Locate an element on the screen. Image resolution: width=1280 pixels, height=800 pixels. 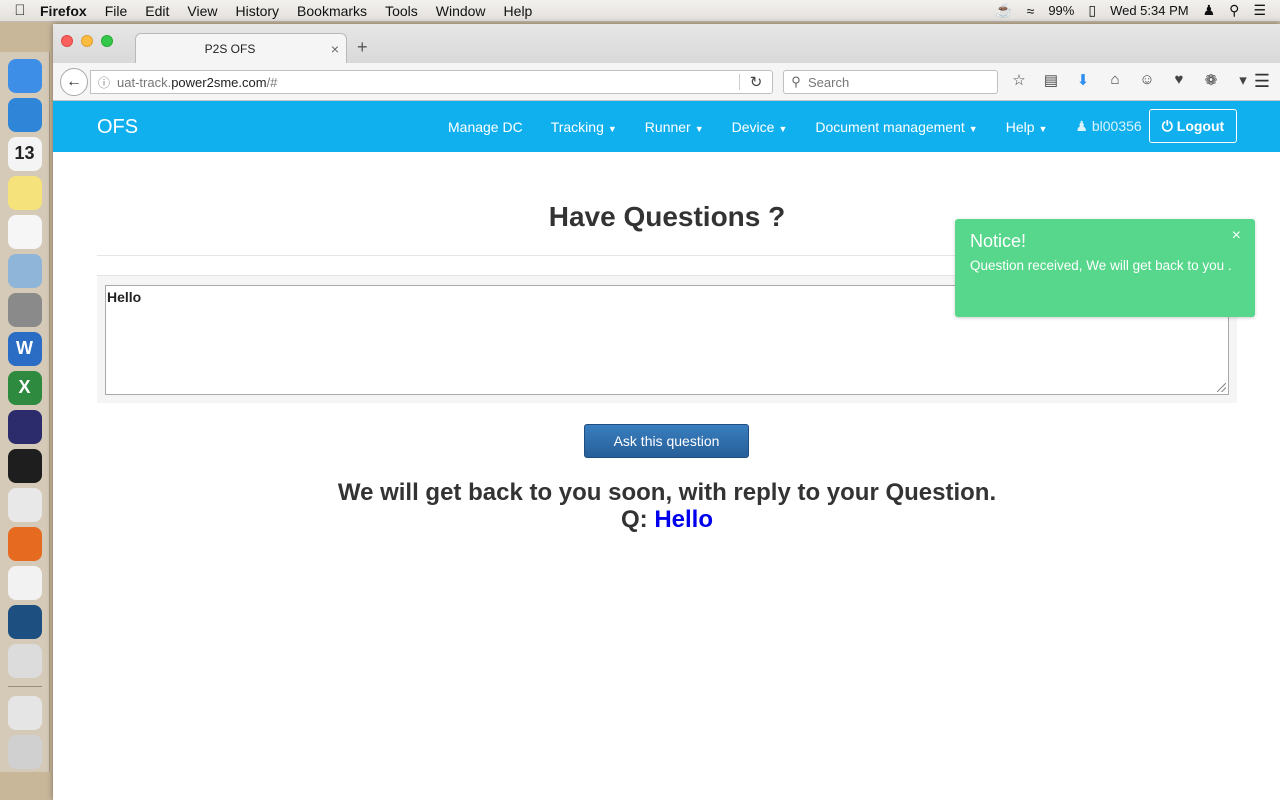
menu-window: Window is located at coordinates (461, 11).